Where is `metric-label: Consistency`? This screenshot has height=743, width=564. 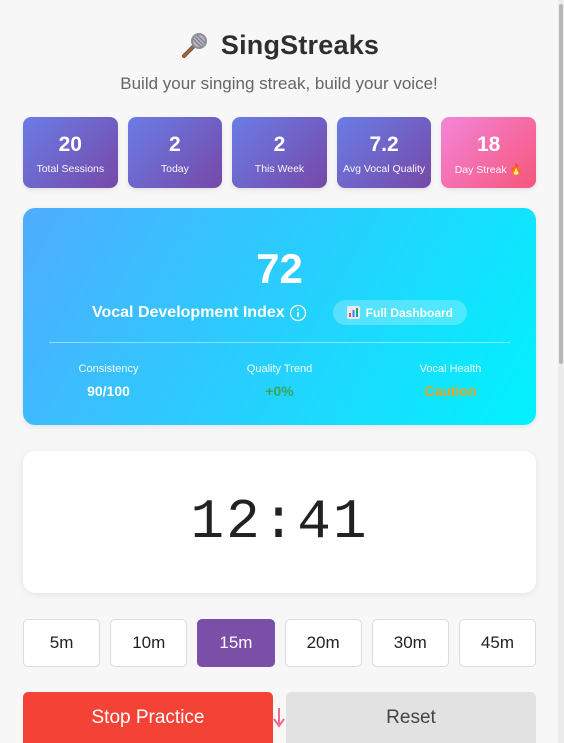
metric-label: Consistency is located at coordinates (108, 369).